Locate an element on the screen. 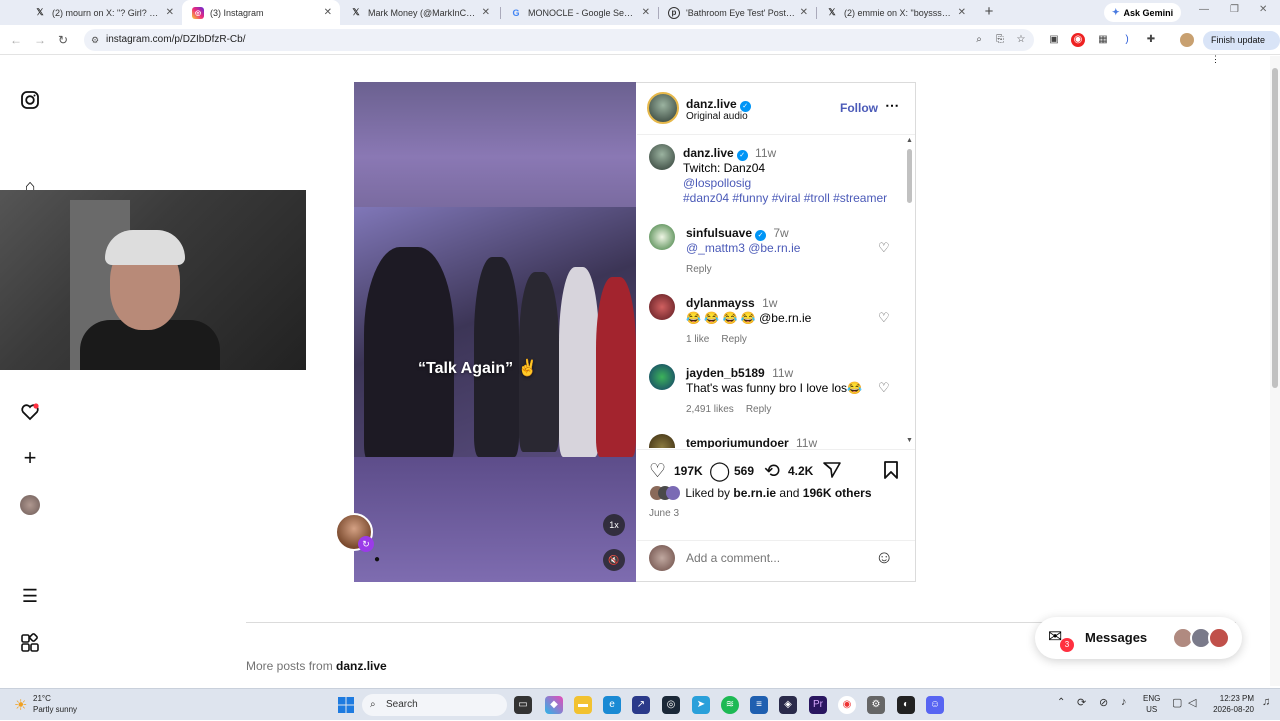 Image resolution: width=1280 pixels, height=721 pixels. task-view-icon: ▭ is located at coordinates (523, 705).